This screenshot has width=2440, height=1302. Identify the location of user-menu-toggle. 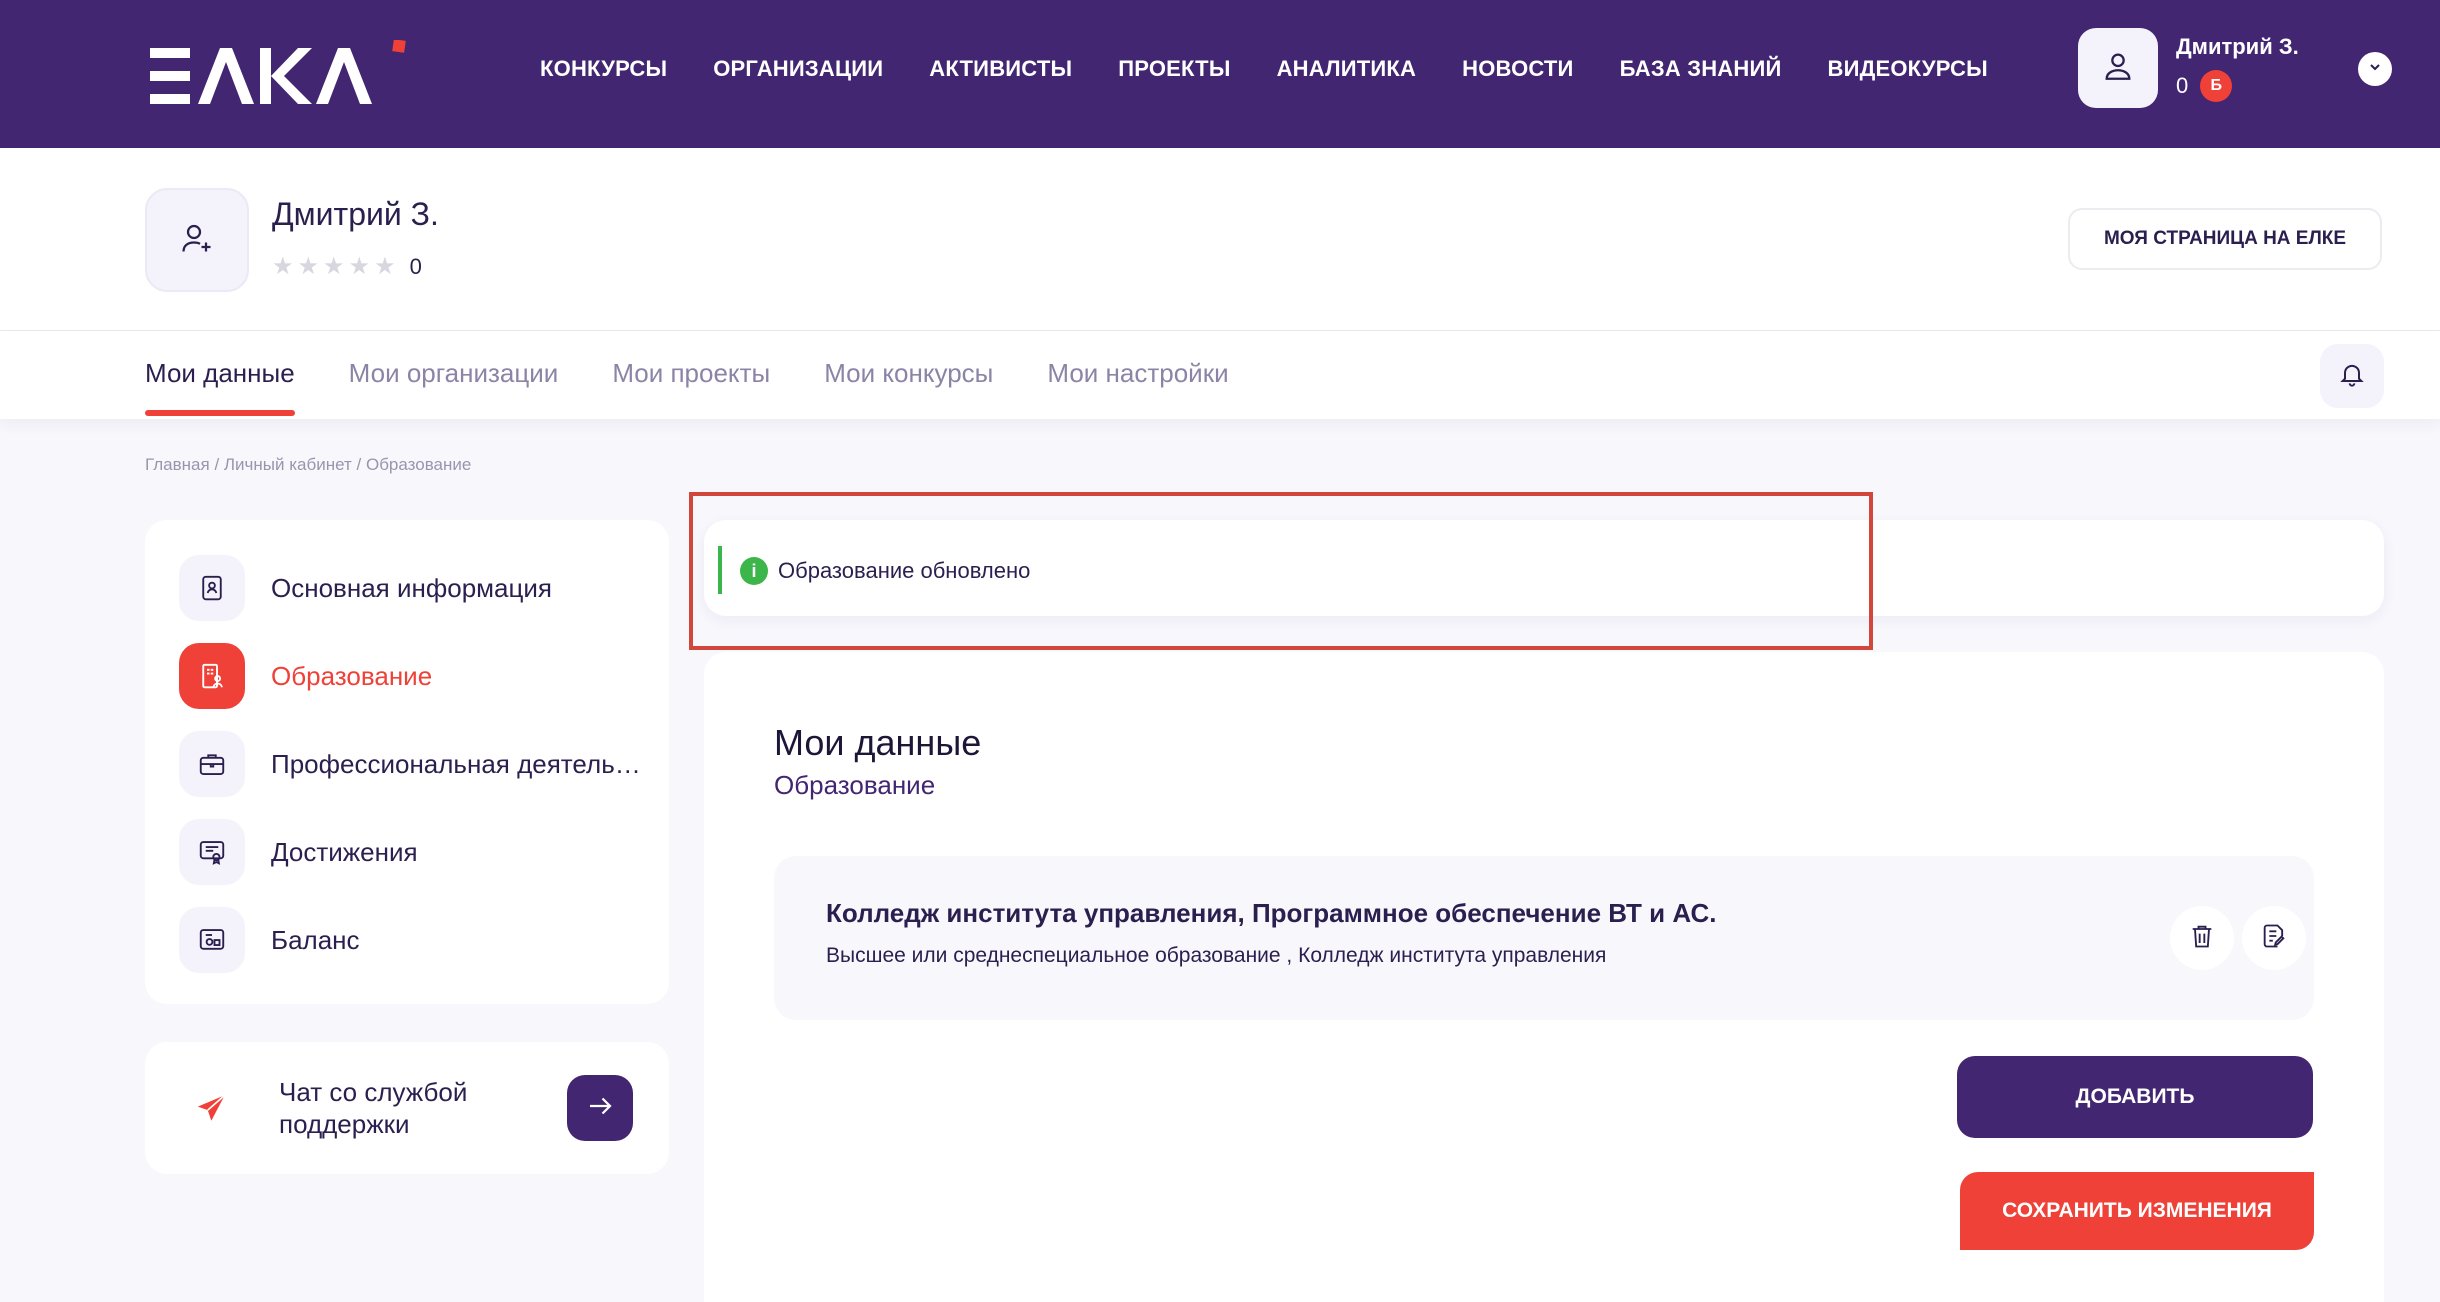
(2375, 69).